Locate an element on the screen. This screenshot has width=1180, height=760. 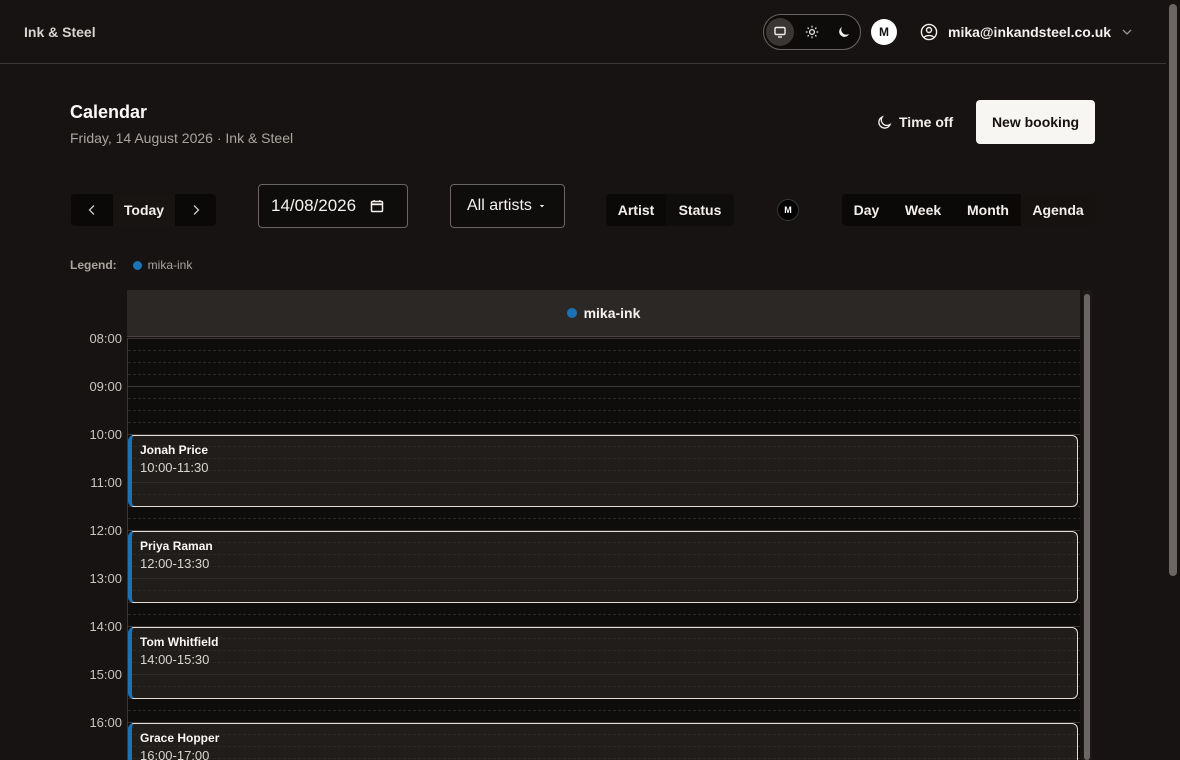
date-value: 14/08/2026 is located at coordinates (314, 205).